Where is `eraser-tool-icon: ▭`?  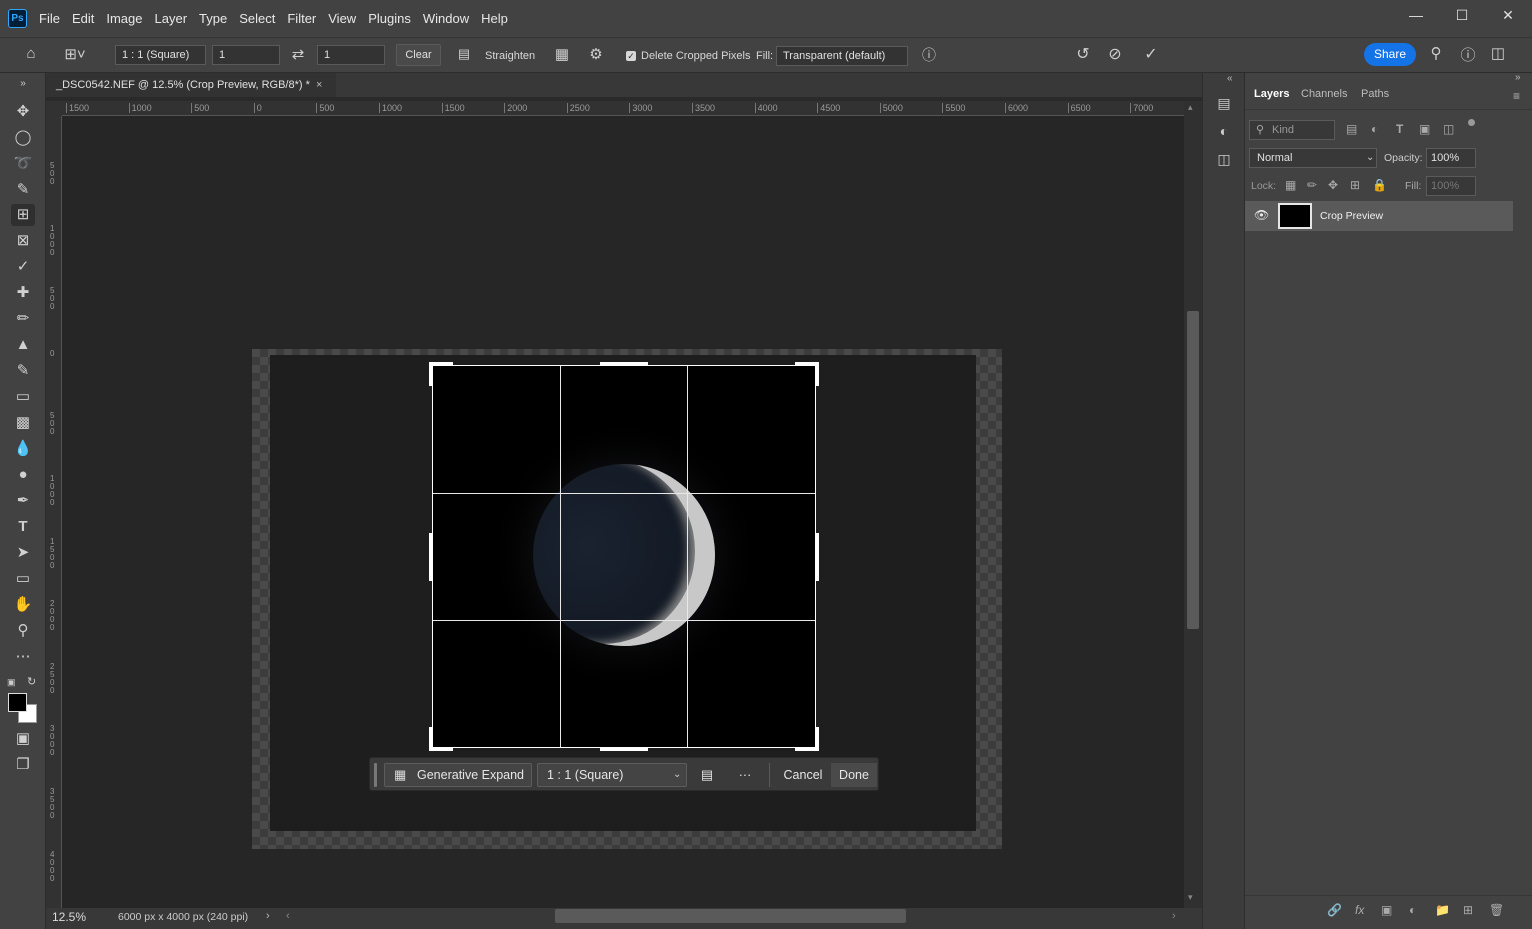
eraser-tool-icon: ▭ is located at coordinates (23, 397).